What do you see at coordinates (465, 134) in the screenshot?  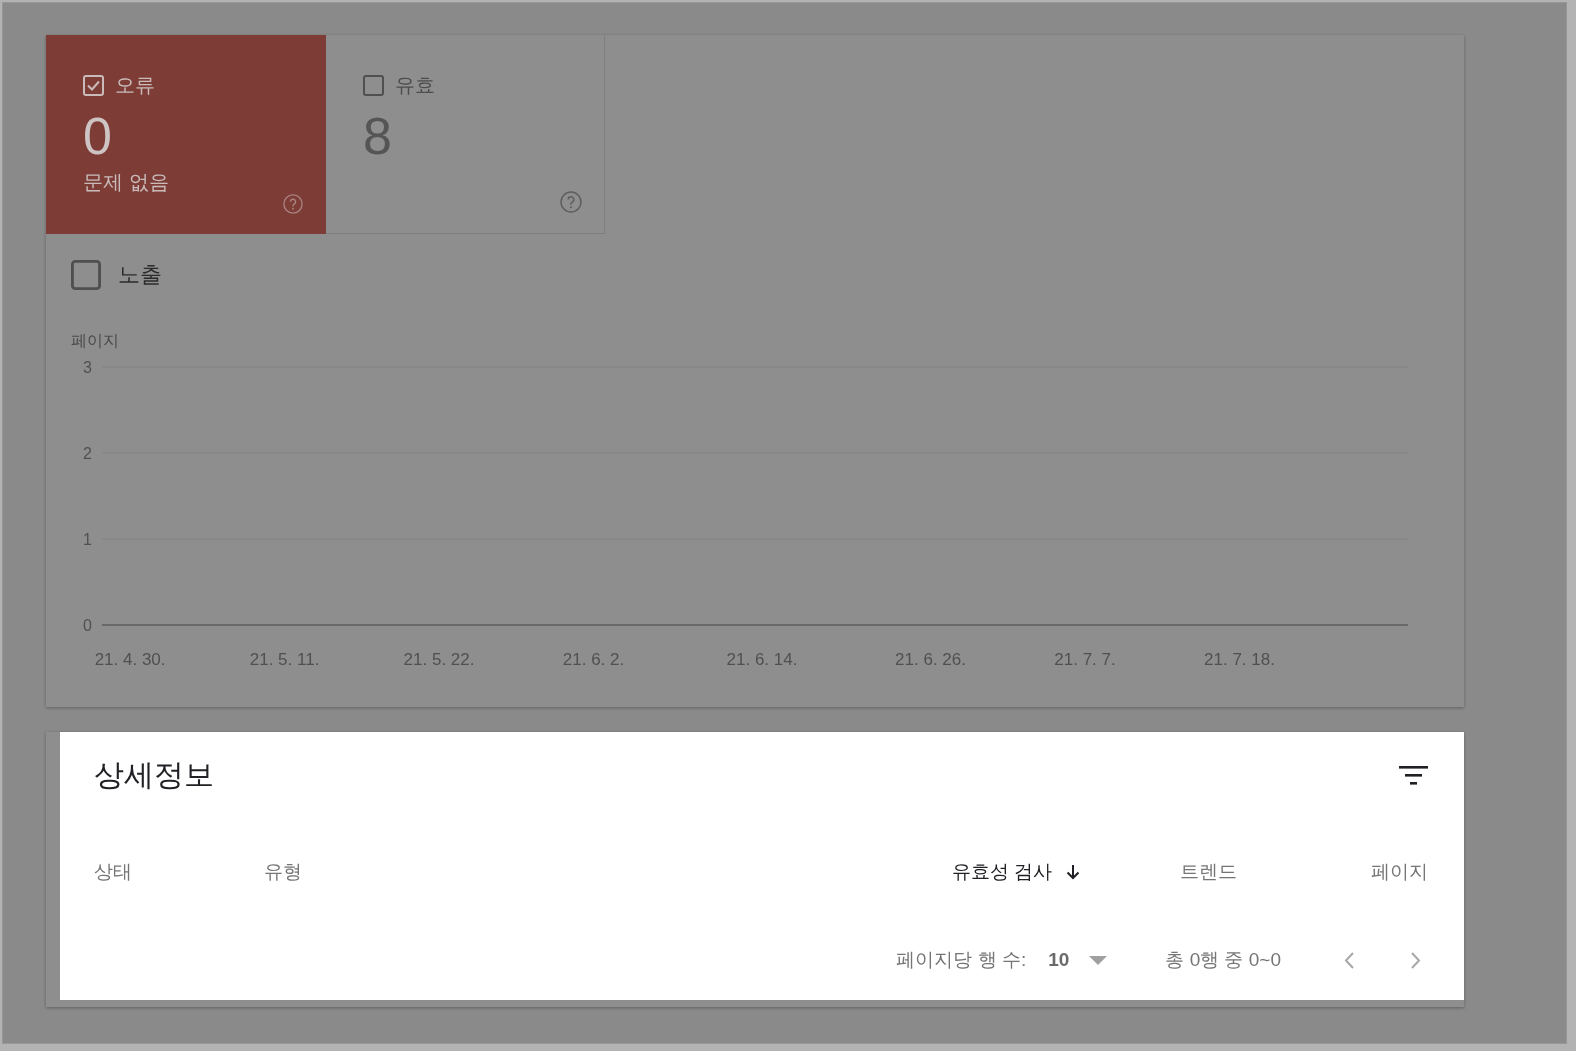 I see `status-tile: 유효 8` at bounding box center [465, 134].